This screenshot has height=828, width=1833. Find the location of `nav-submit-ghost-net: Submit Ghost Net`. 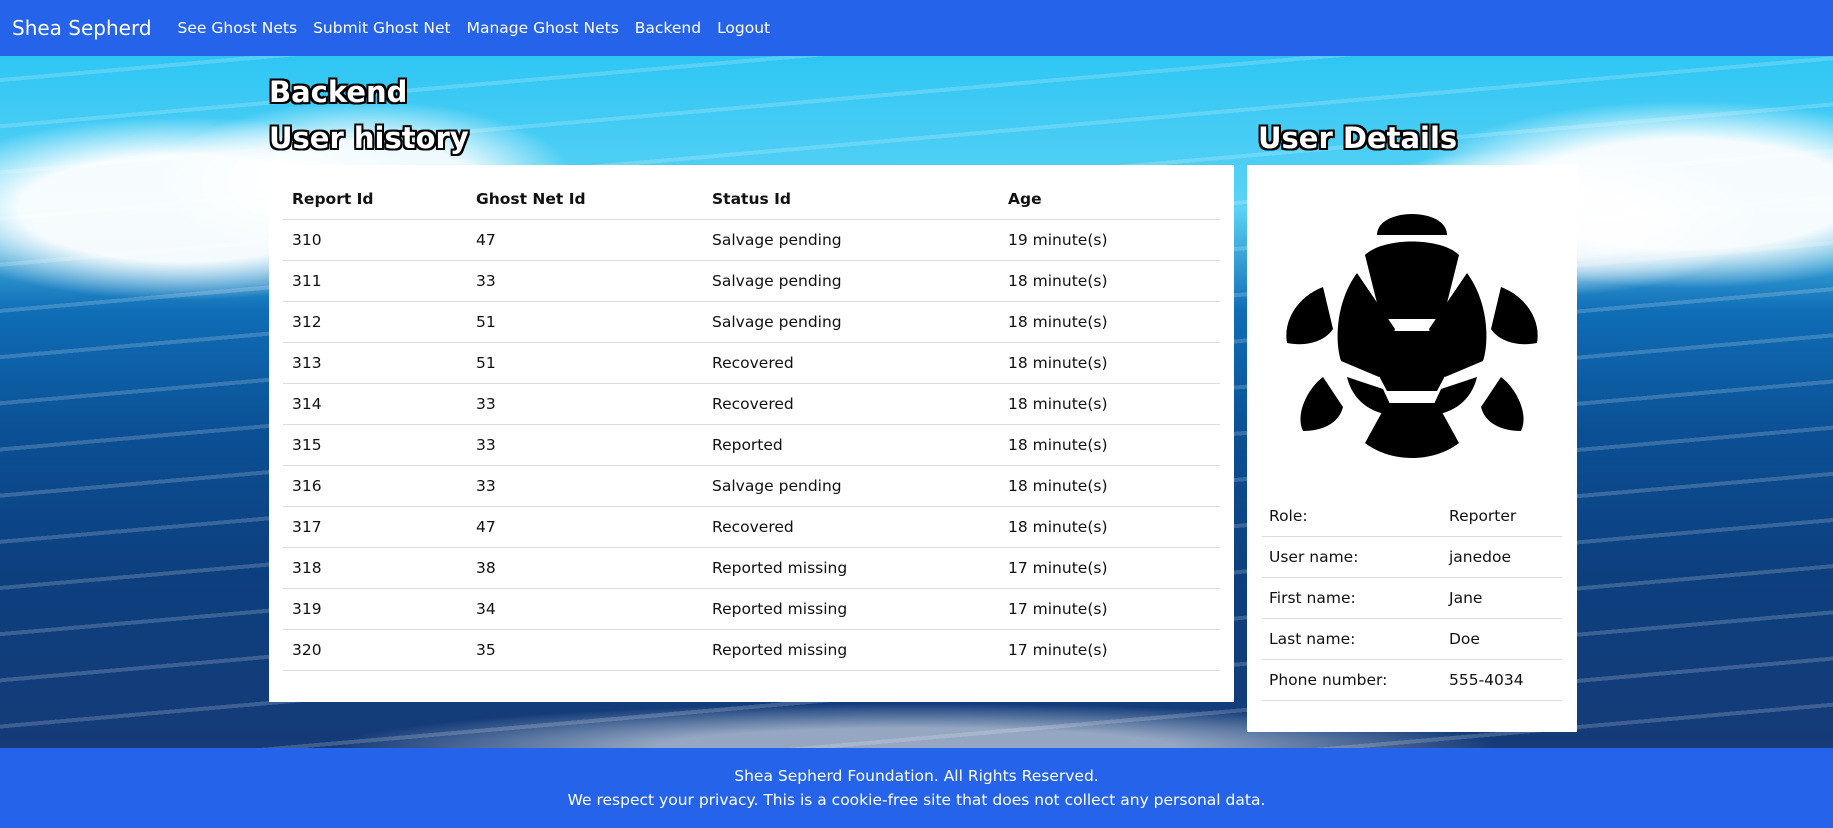

nav-submit-ghost-net: Submit Ghost Net is located at coordinates (382, 28).